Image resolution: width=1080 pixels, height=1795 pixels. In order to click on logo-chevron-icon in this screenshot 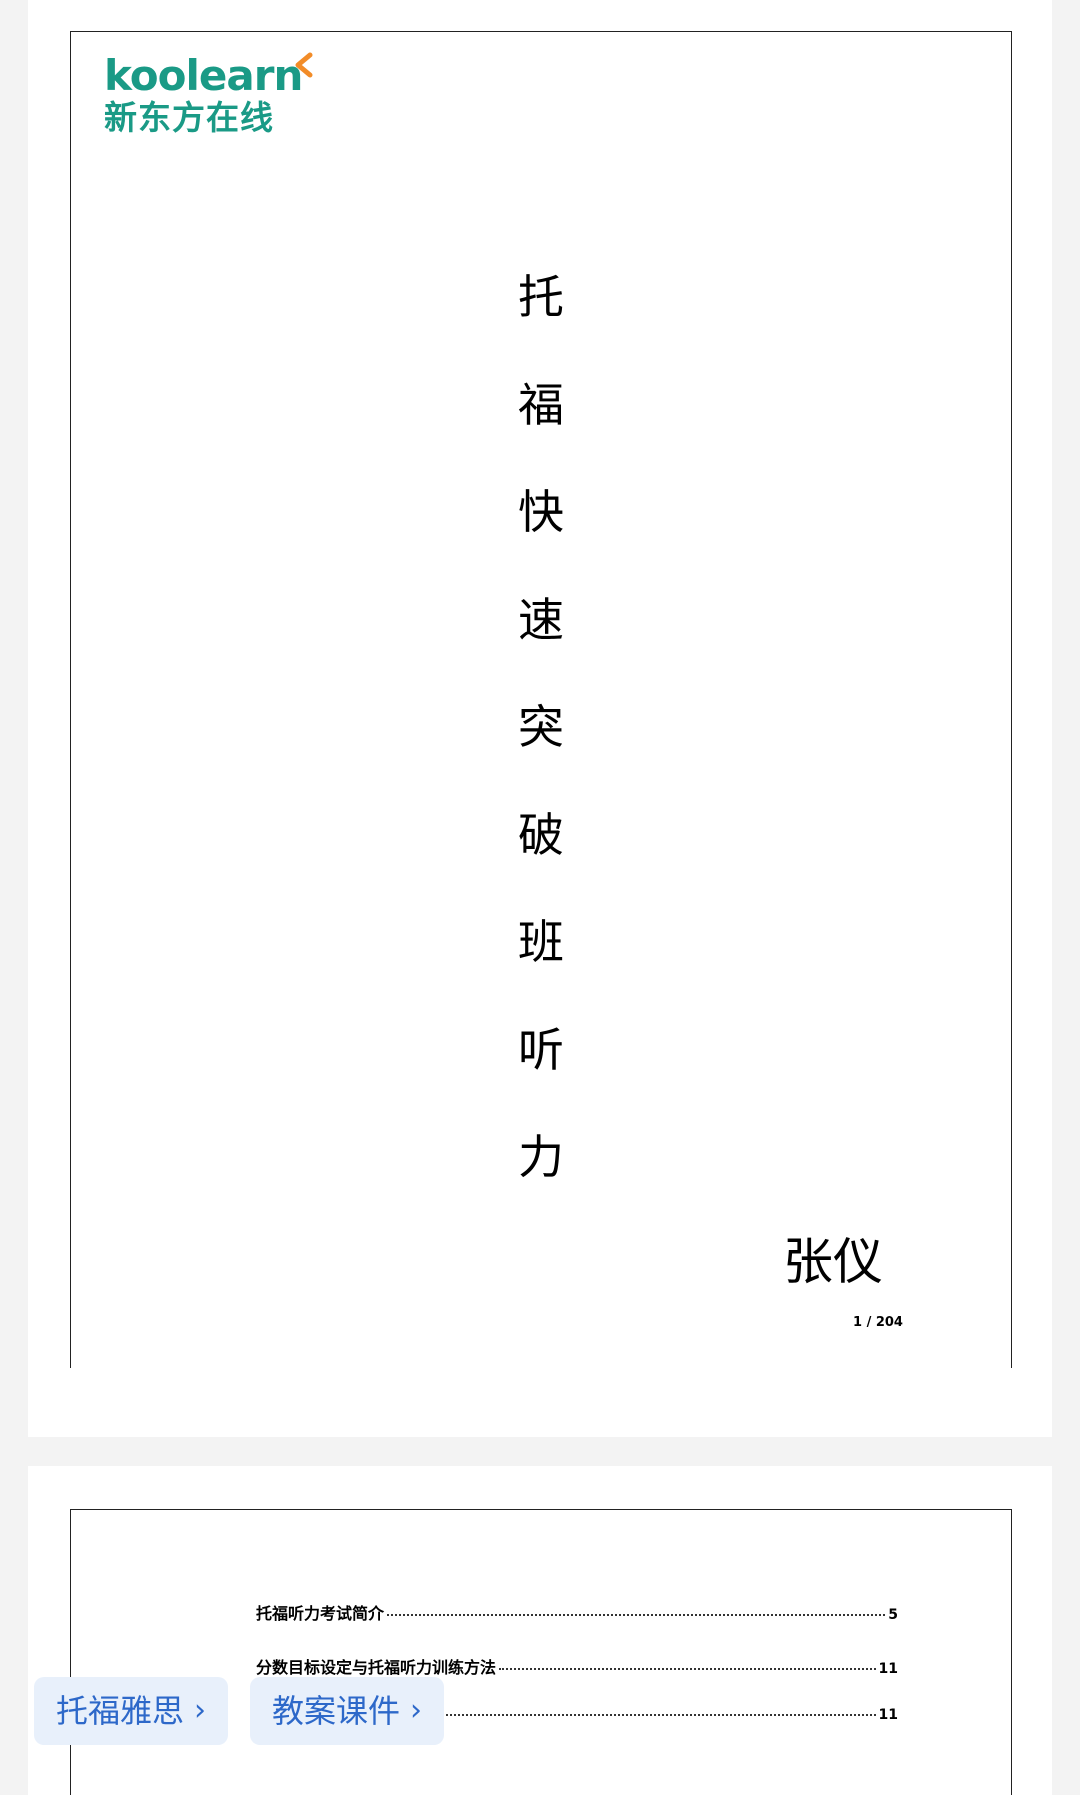, I will do `click(304, 65)`.